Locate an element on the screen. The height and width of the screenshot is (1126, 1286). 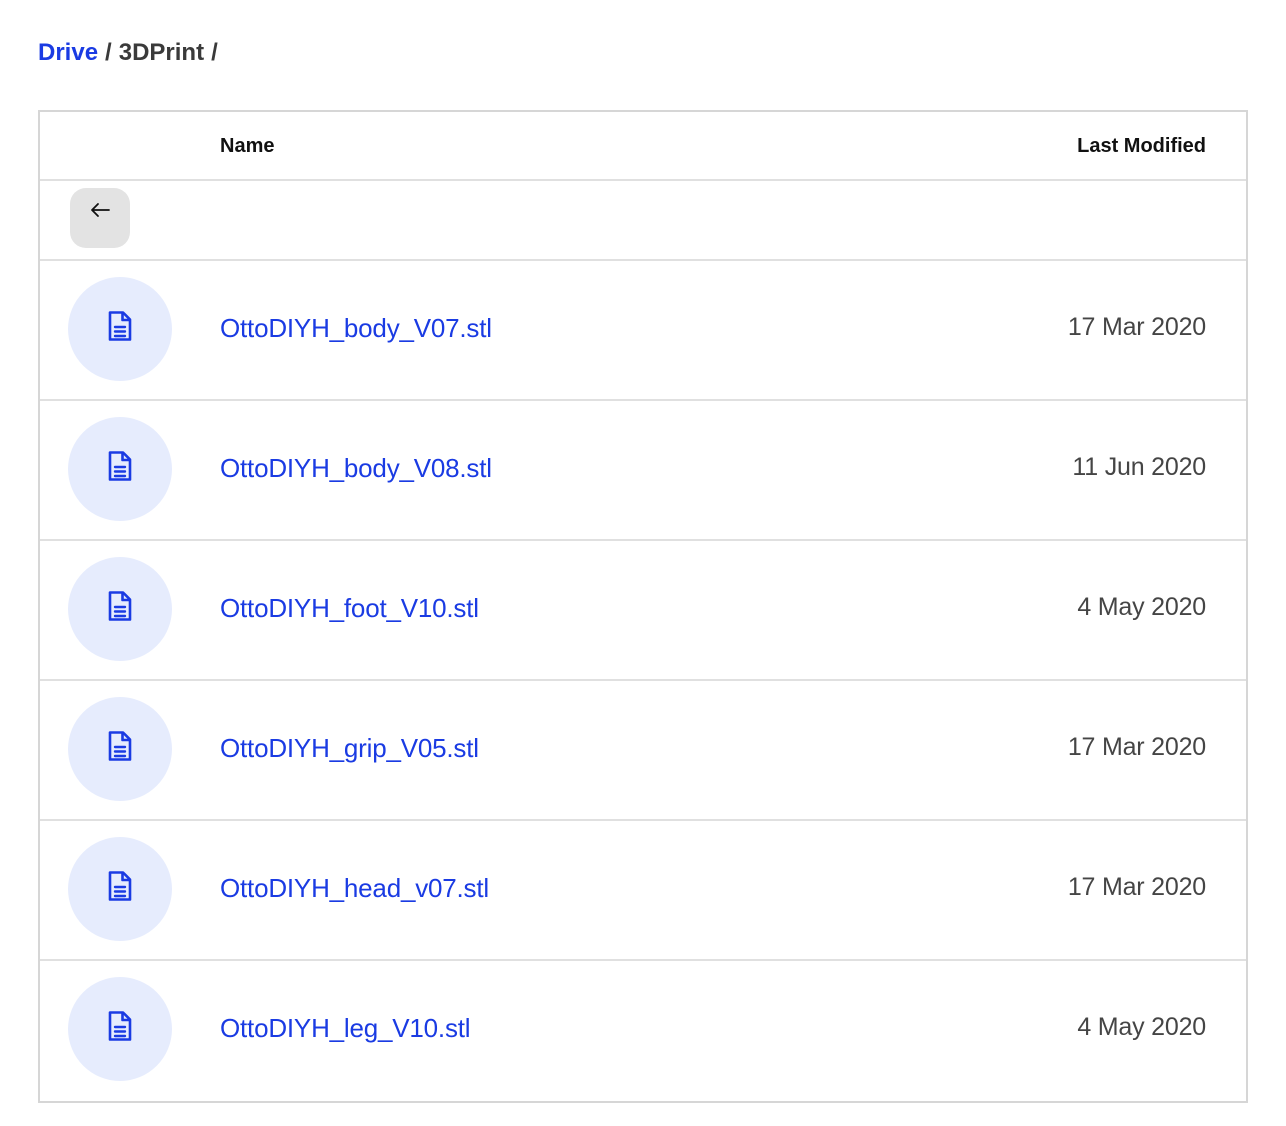
file-row: OttoDIYH_head_v07.stl 17 Mar 2020 is located at coordinates (643, 891).